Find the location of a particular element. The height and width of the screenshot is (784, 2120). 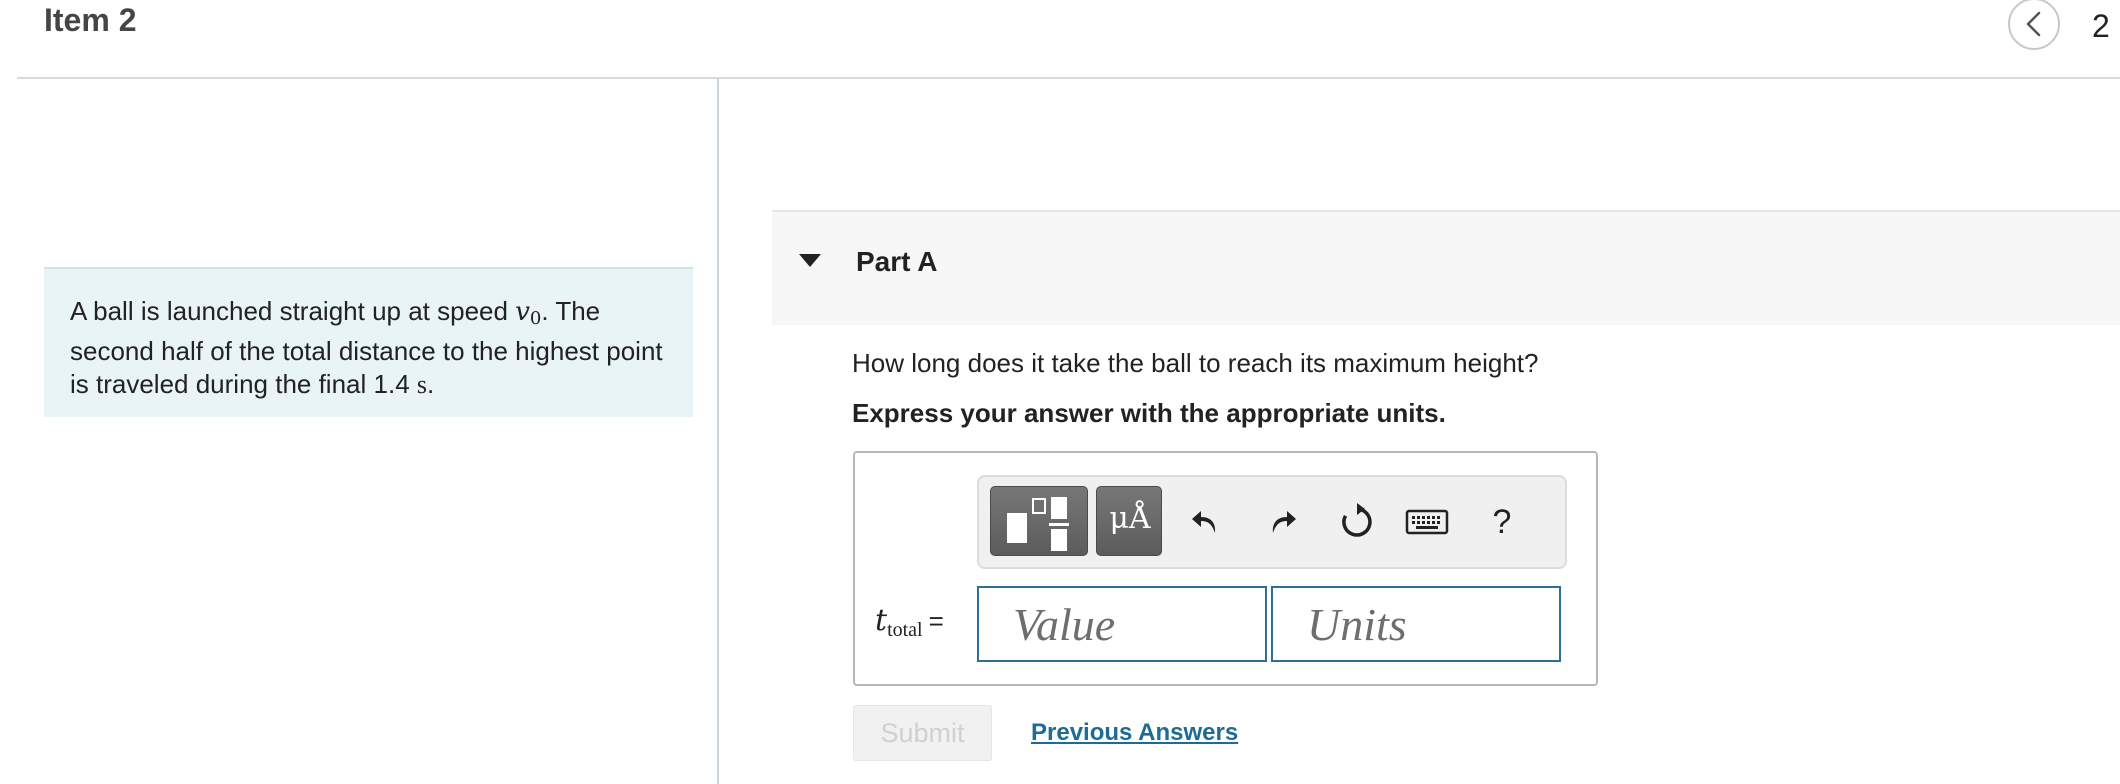

chevron-left-icon is located at coordinates (2033, 24).